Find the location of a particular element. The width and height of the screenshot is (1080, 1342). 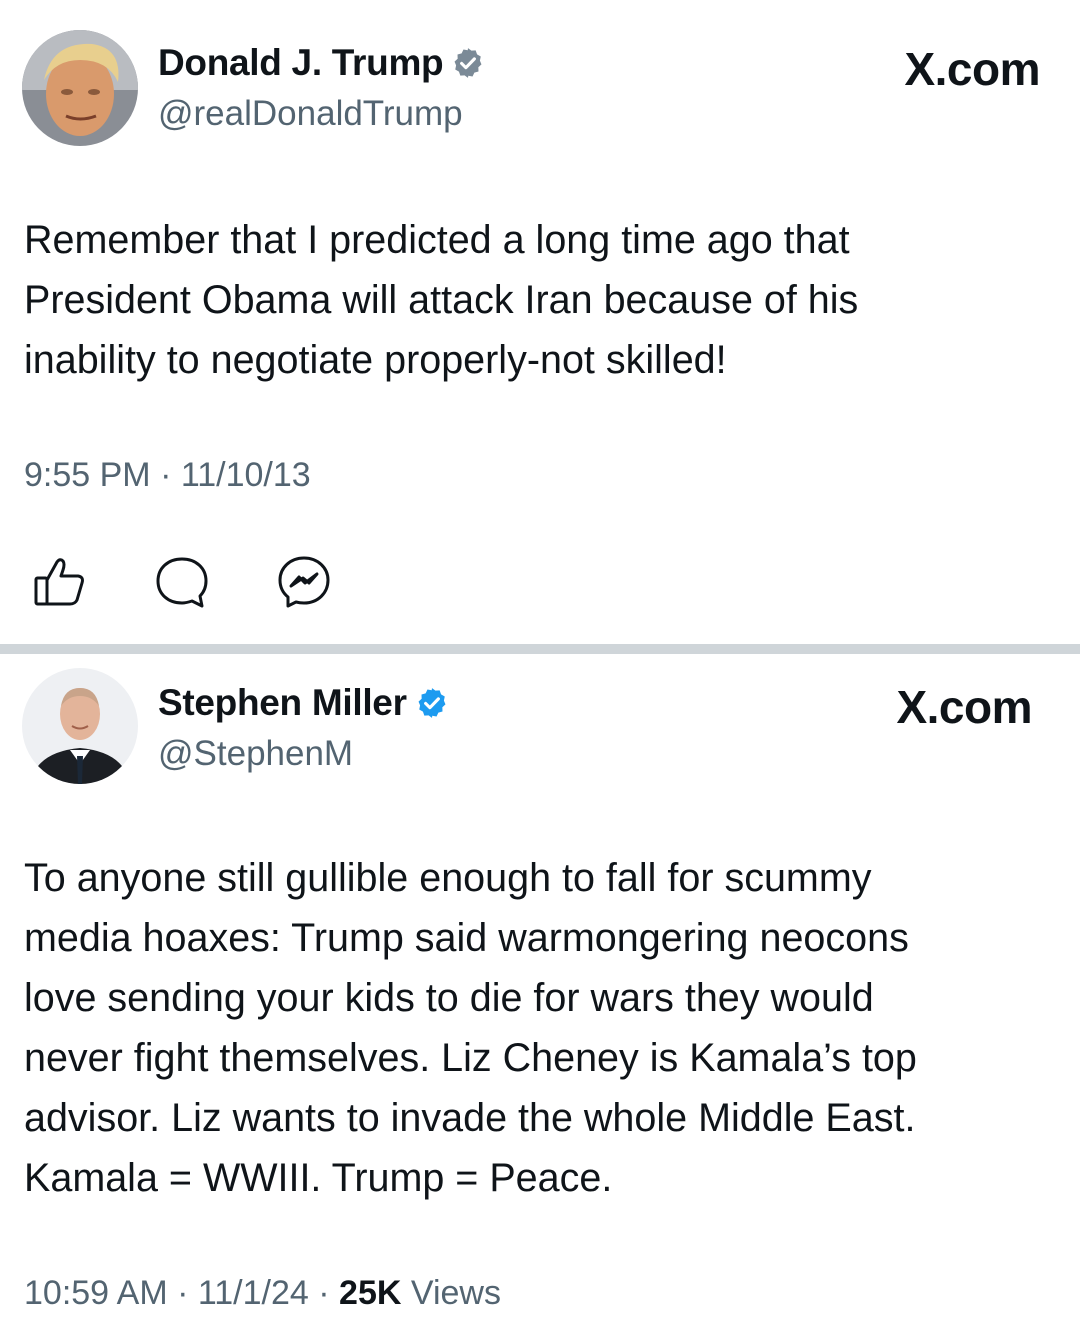

tweet-date: 11/1/24 is located at coordinates (253, 1293).